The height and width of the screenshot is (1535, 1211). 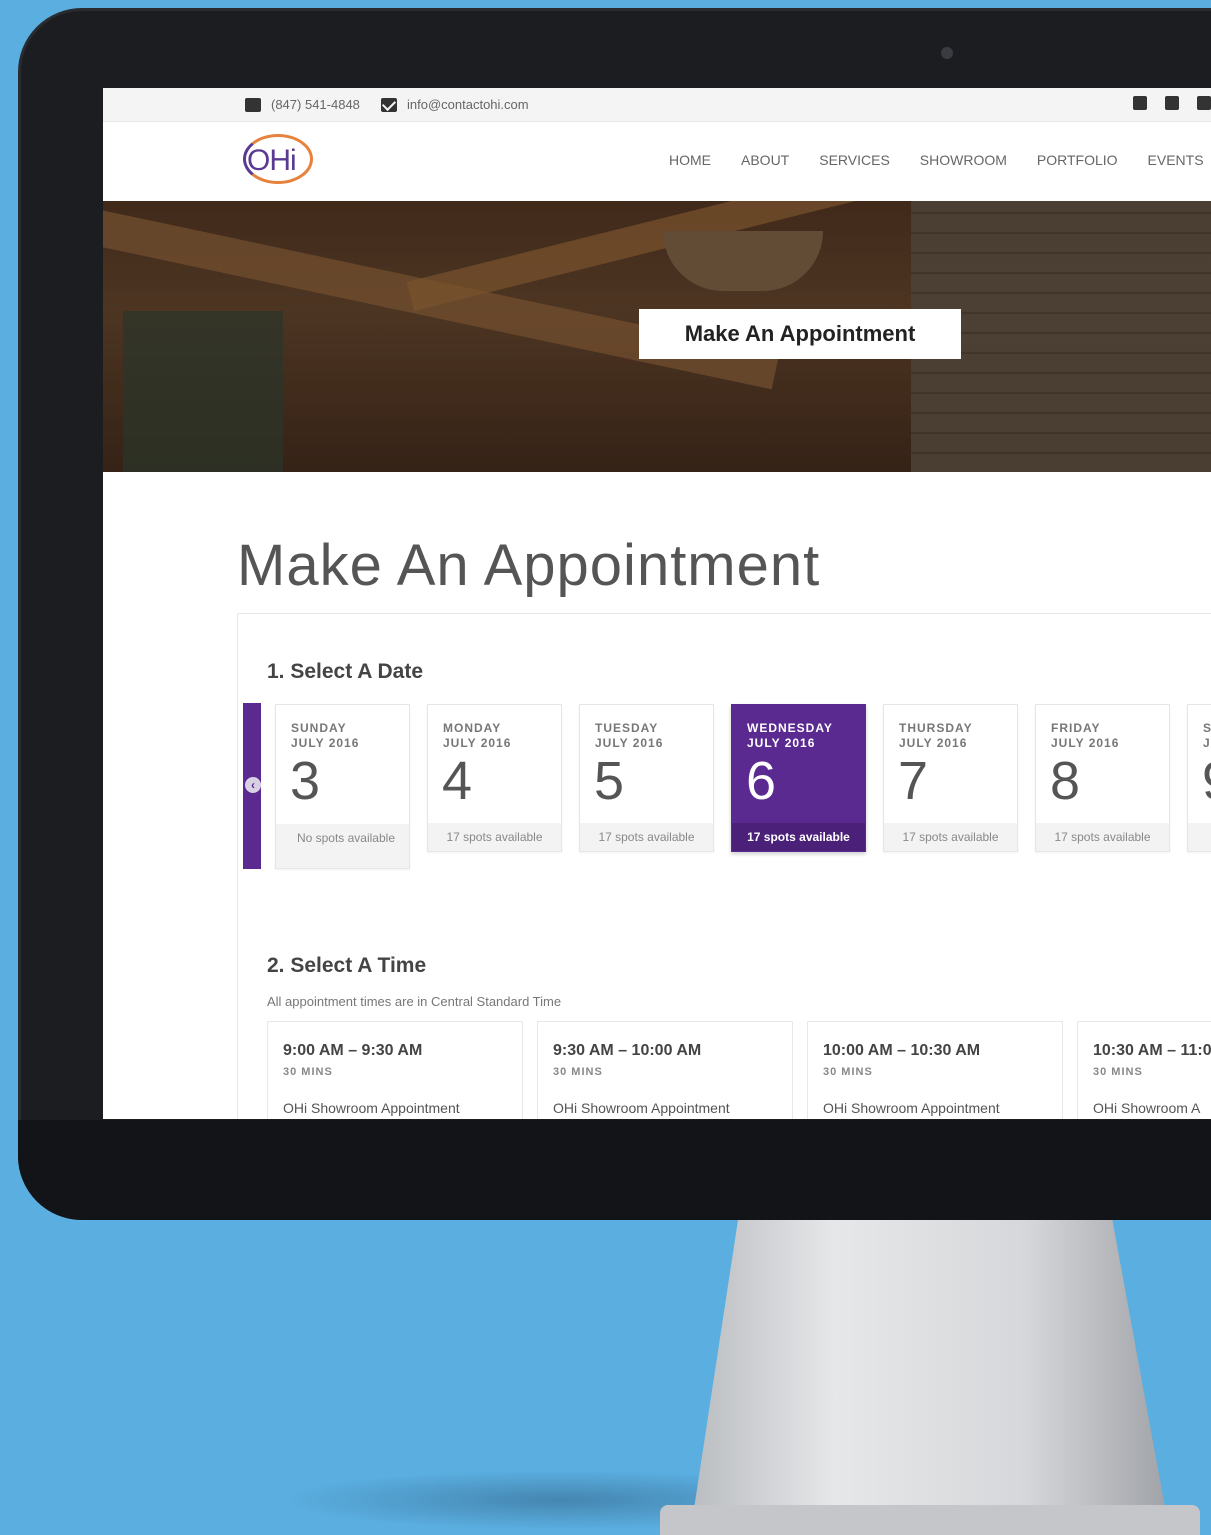 What do you see at coordinates (627, 1050) in the screenshot?
I see `slot-time: 9:30 AM – 10:00 AM` at bounding box center [627, 1050].